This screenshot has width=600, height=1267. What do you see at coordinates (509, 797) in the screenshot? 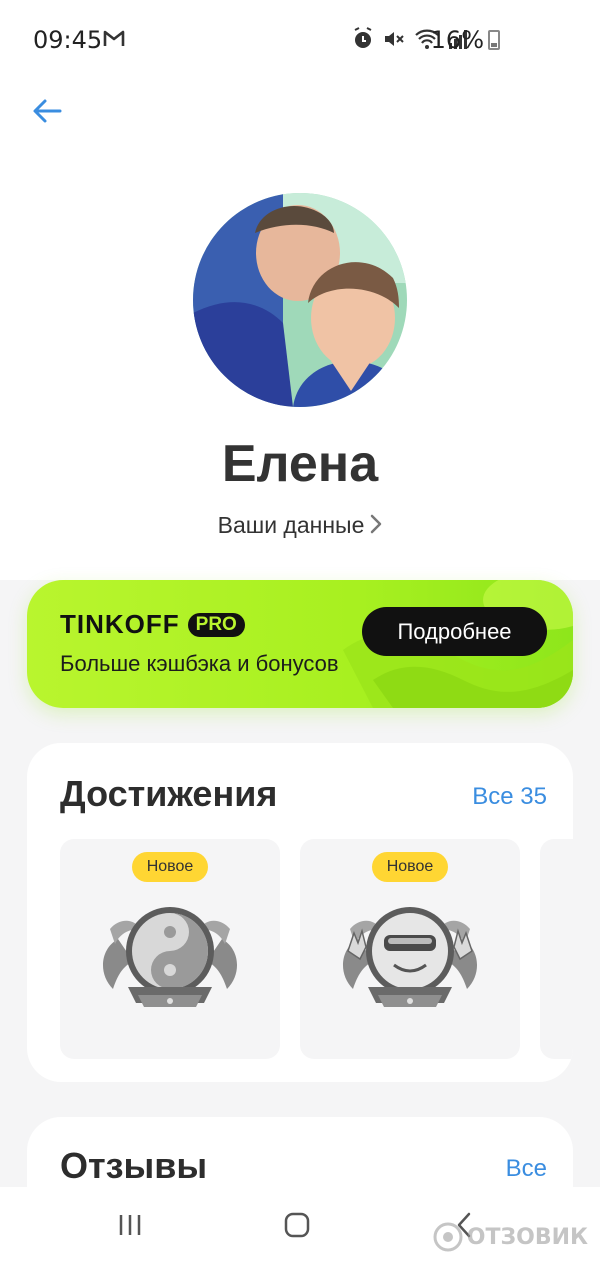
I see `achievements-all-link: Все 35` at bounding box center [509, 797].